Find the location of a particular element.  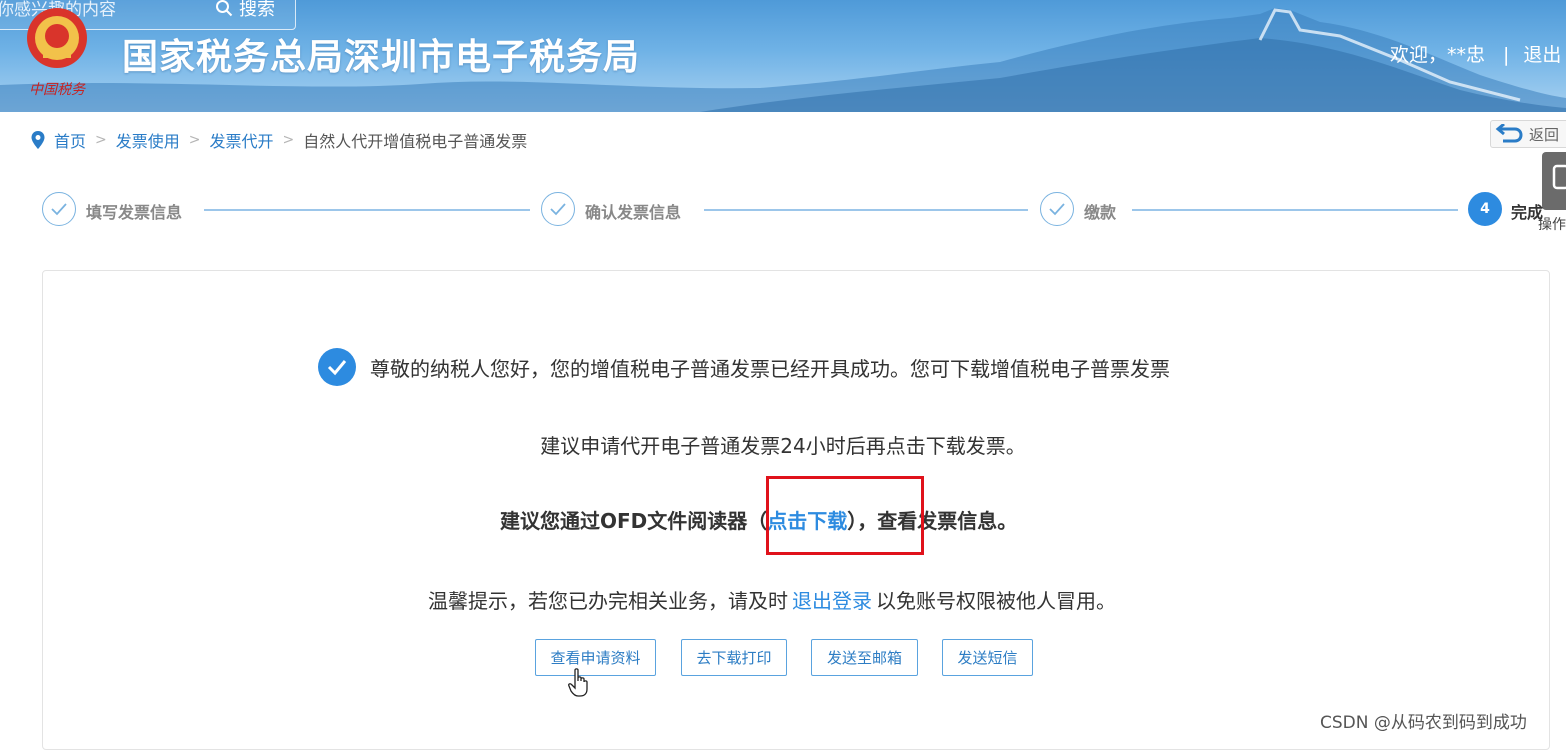

success-check-icon is located at coordinates (337, 367).